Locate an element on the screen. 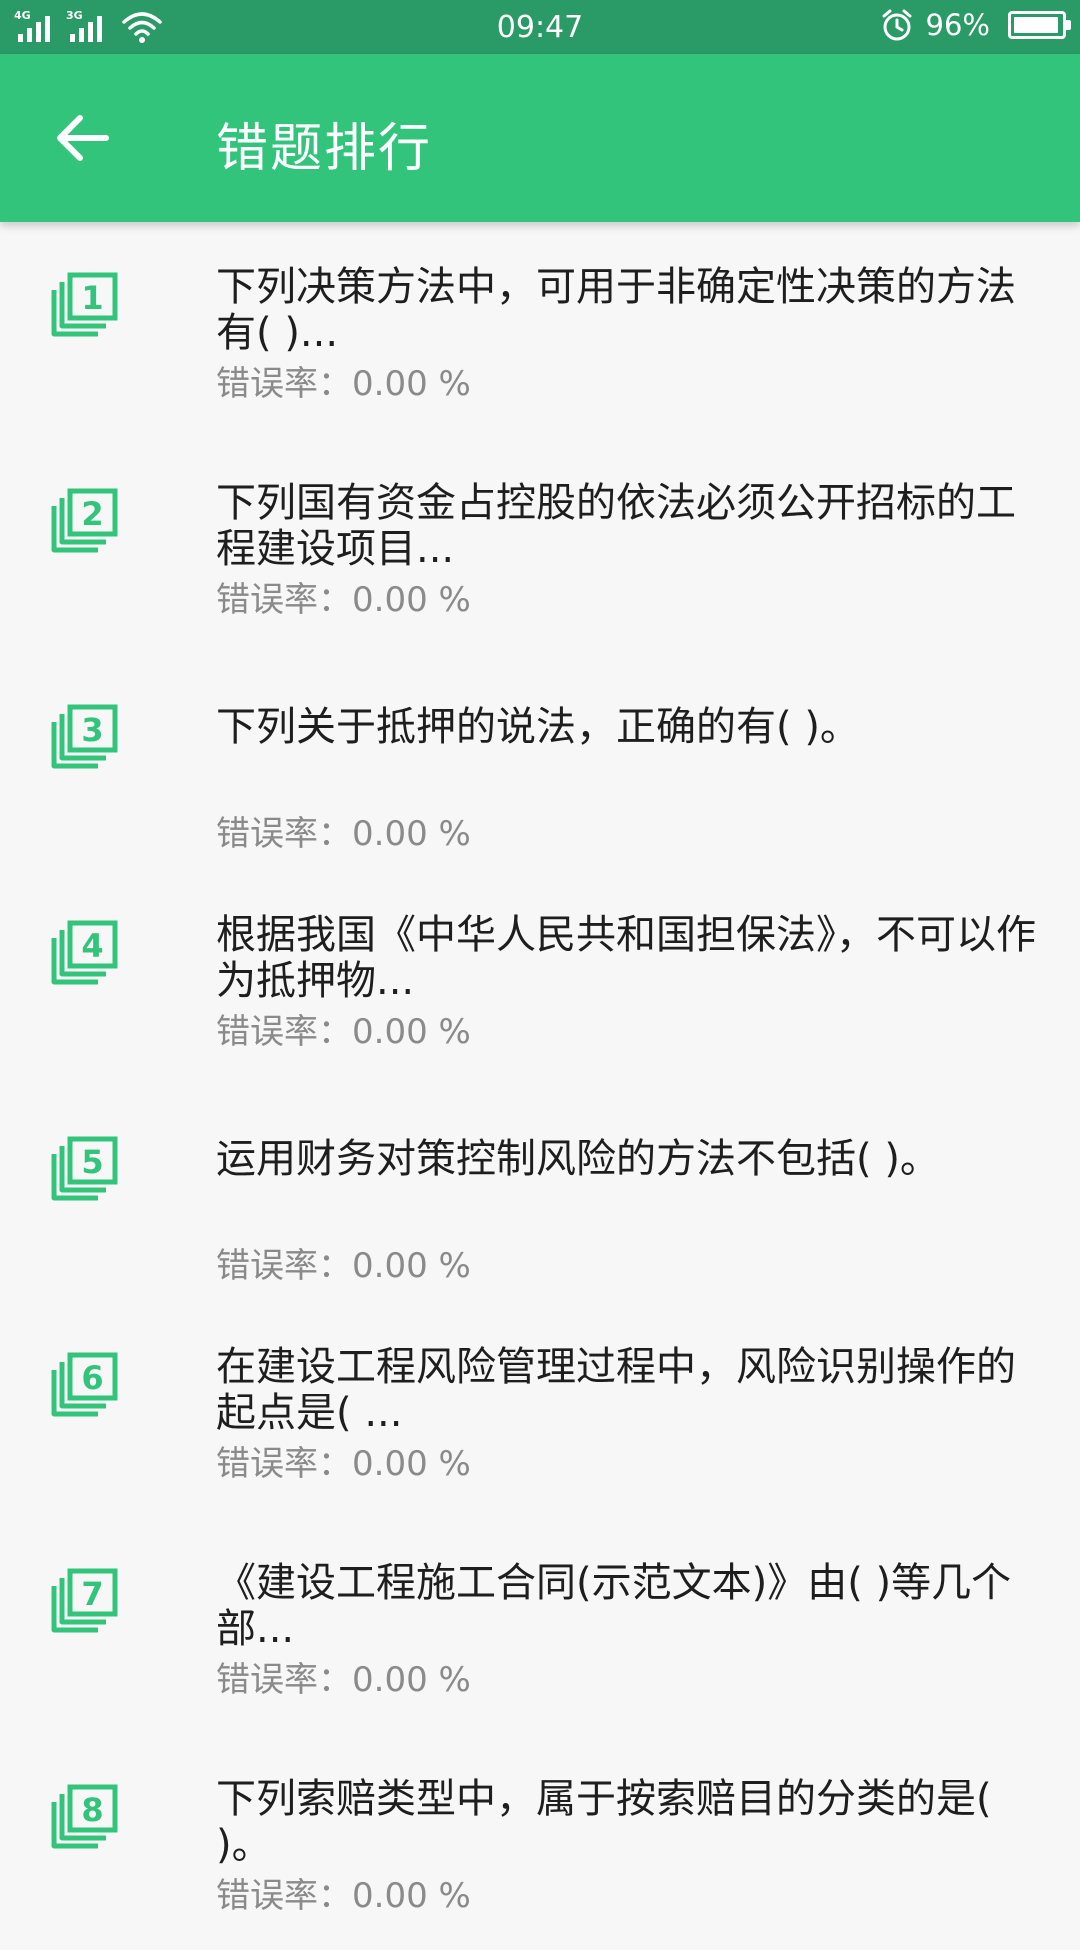  list-item: 7 《建设工程施工合同(示范文本)》由( )等几个部... 错误率：0.00 % is located at coordinates (540, 1626).